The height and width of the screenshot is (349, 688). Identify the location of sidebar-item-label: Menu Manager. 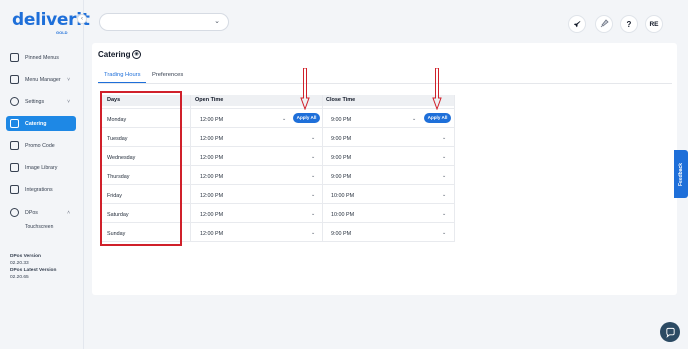
(43, 79).